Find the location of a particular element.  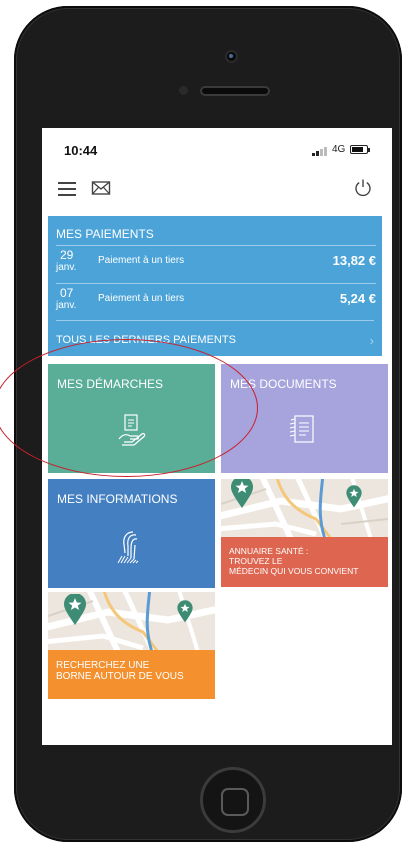

borne-label-band: RECHERCHEZ UNE BORNE AUTOUR DE VOUS is located at coordinates (131, 674).